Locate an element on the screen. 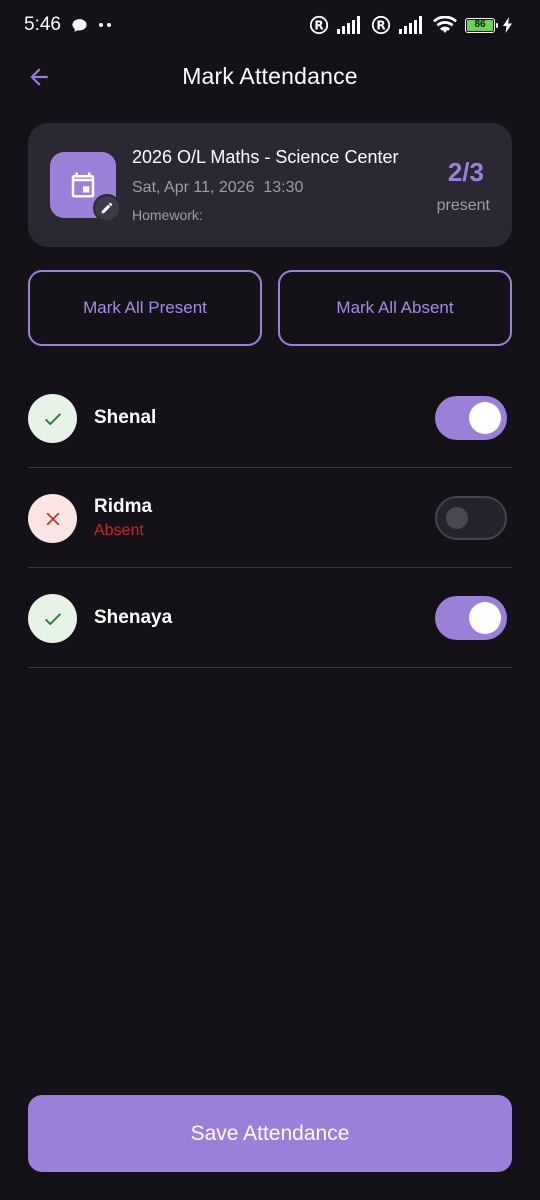  app-bar: Mark Attendance is located at coordinates (270, 76).